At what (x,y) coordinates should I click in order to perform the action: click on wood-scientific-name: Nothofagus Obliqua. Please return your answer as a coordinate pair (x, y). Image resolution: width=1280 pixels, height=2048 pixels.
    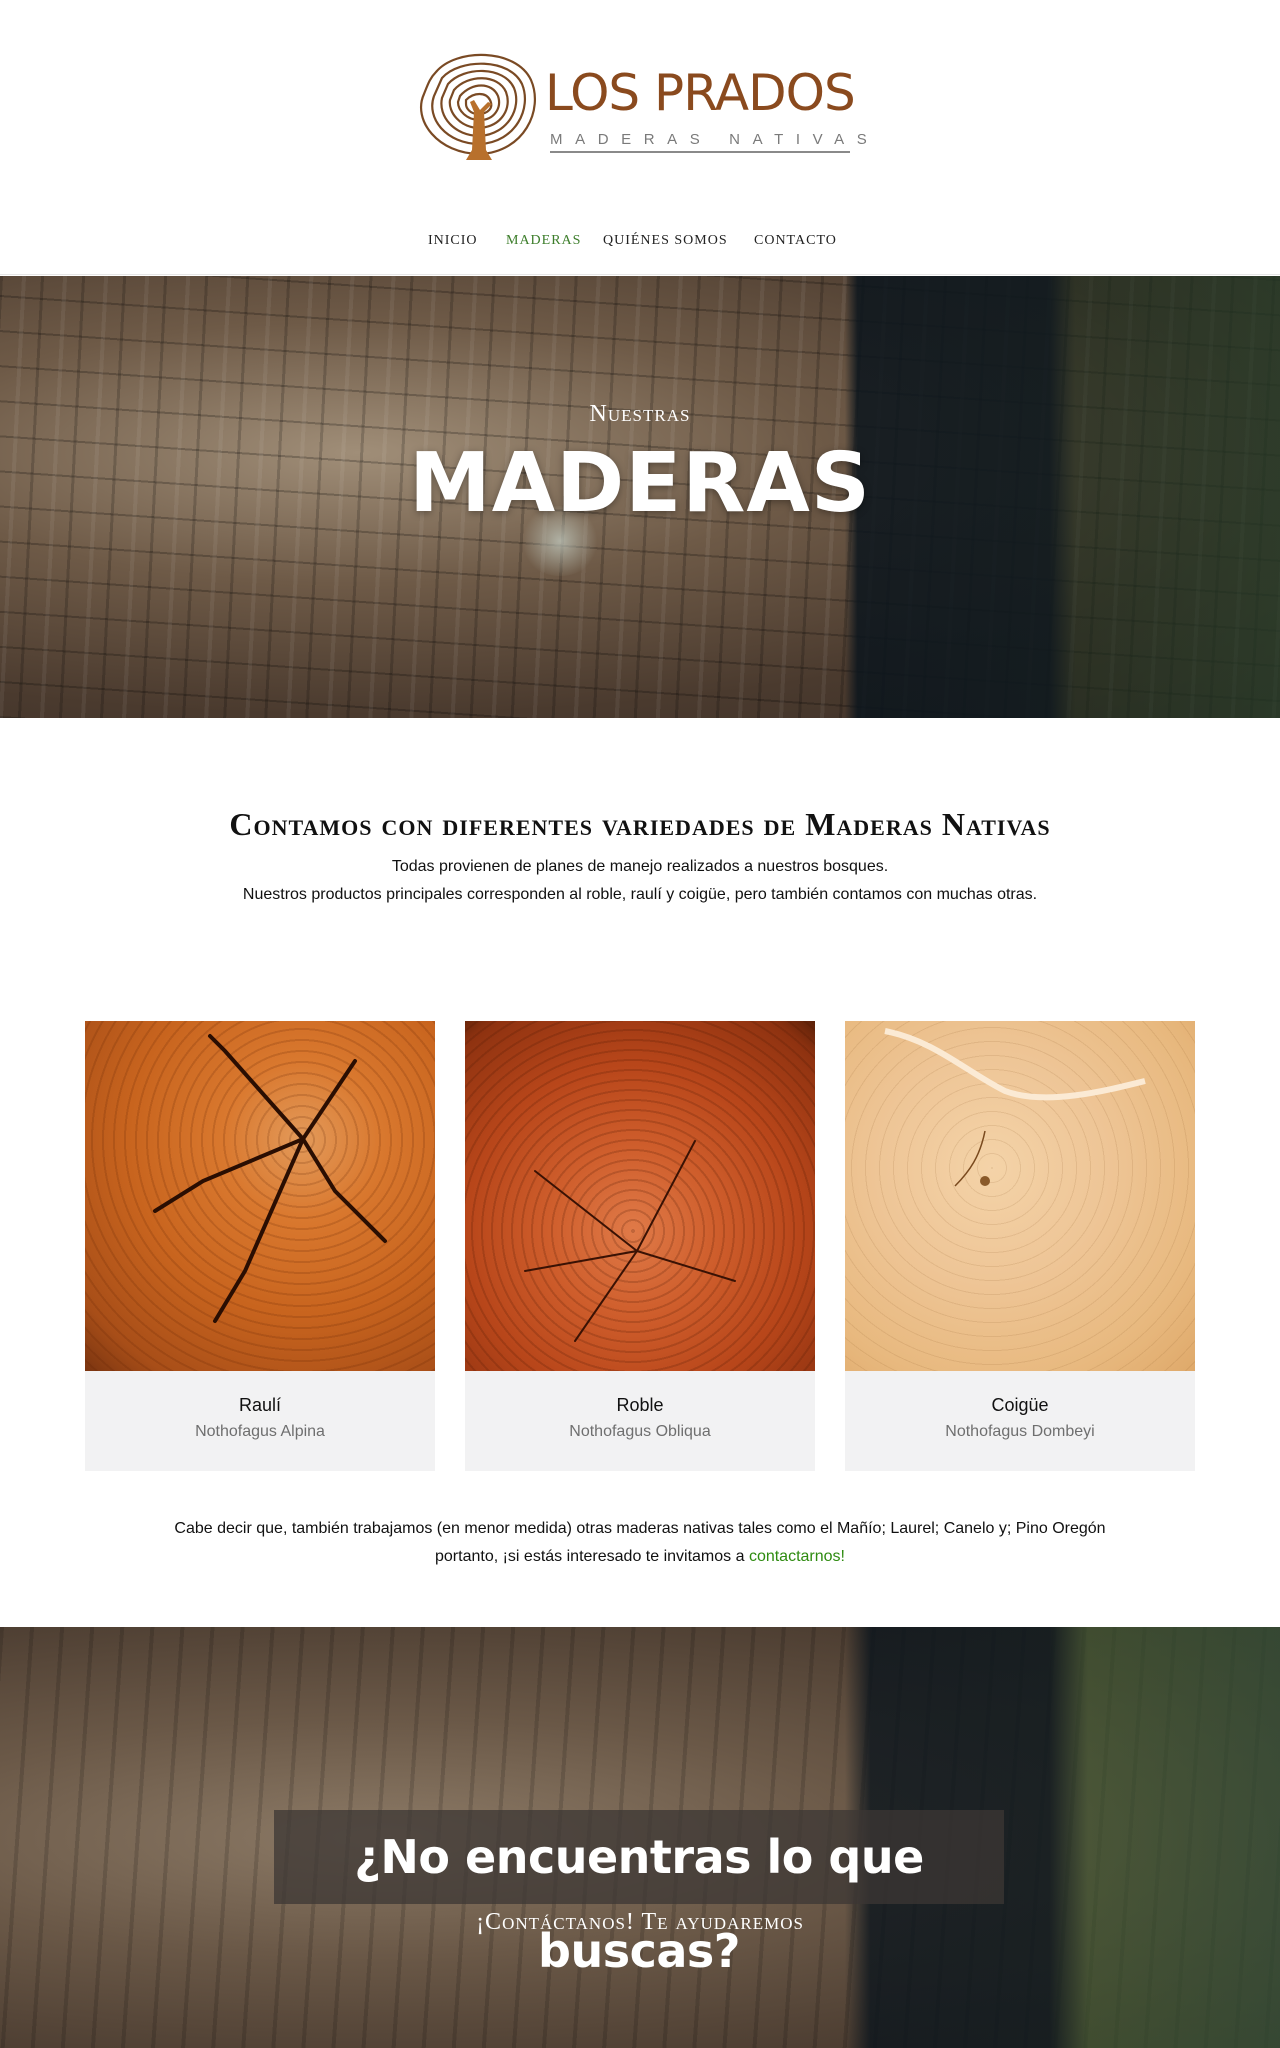
    Looking at the image, I should click on (640, 1431).